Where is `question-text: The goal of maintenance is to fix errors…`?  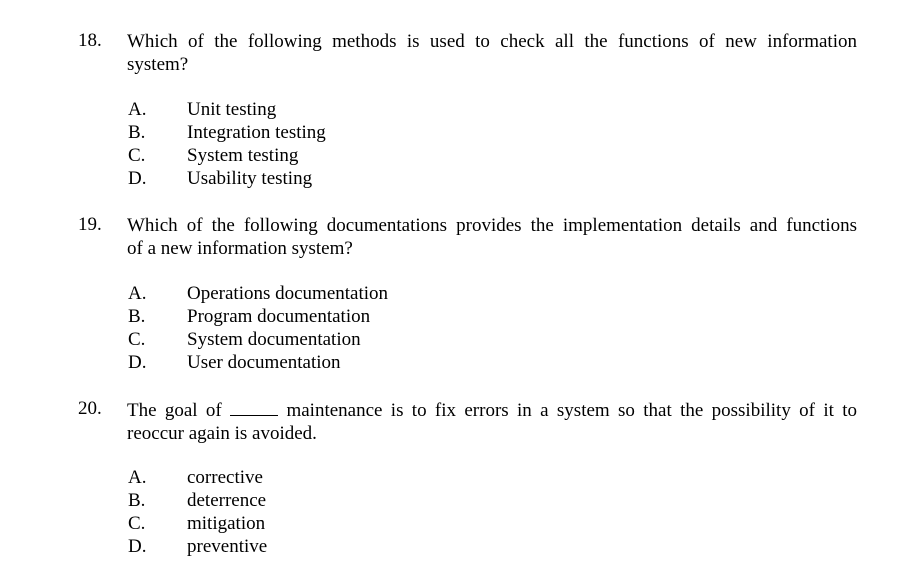 question-text: The goal of maintenance is to fix errors… is located at coordinates (492, 421).